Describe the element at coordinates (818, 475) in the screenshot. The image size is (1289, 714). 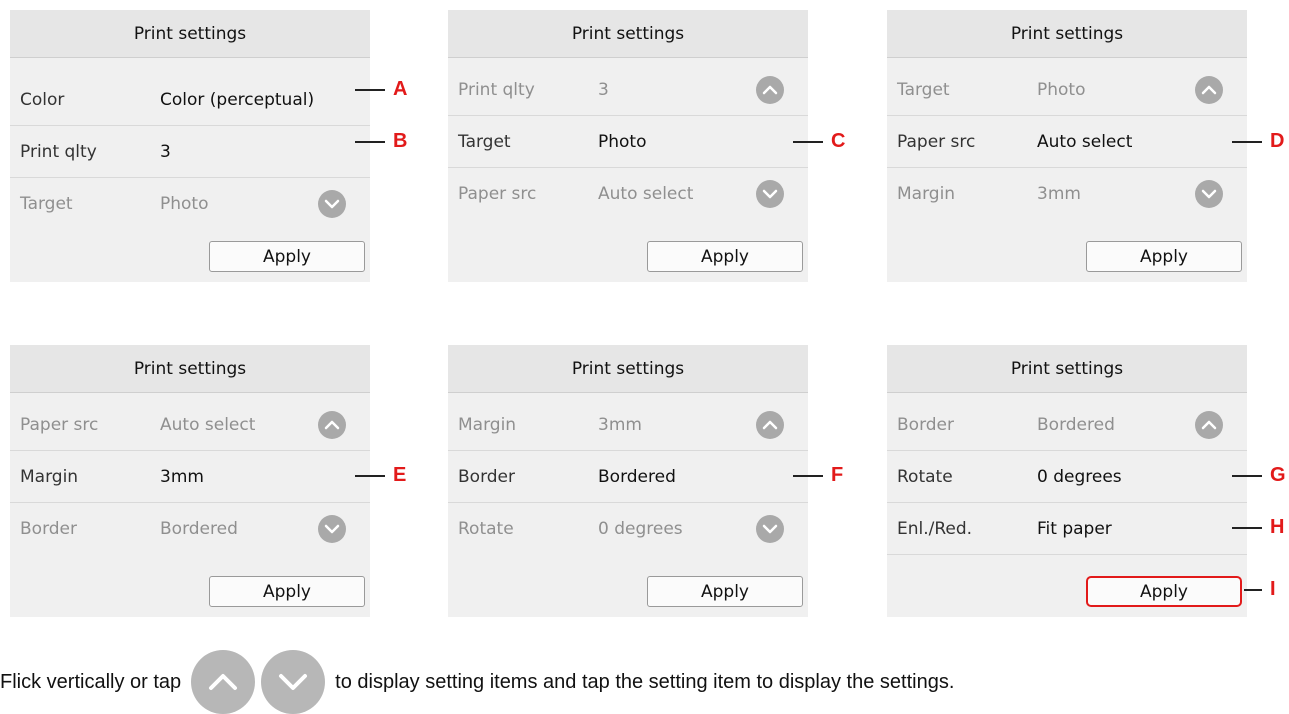
I see `callout-f: F` at that location.